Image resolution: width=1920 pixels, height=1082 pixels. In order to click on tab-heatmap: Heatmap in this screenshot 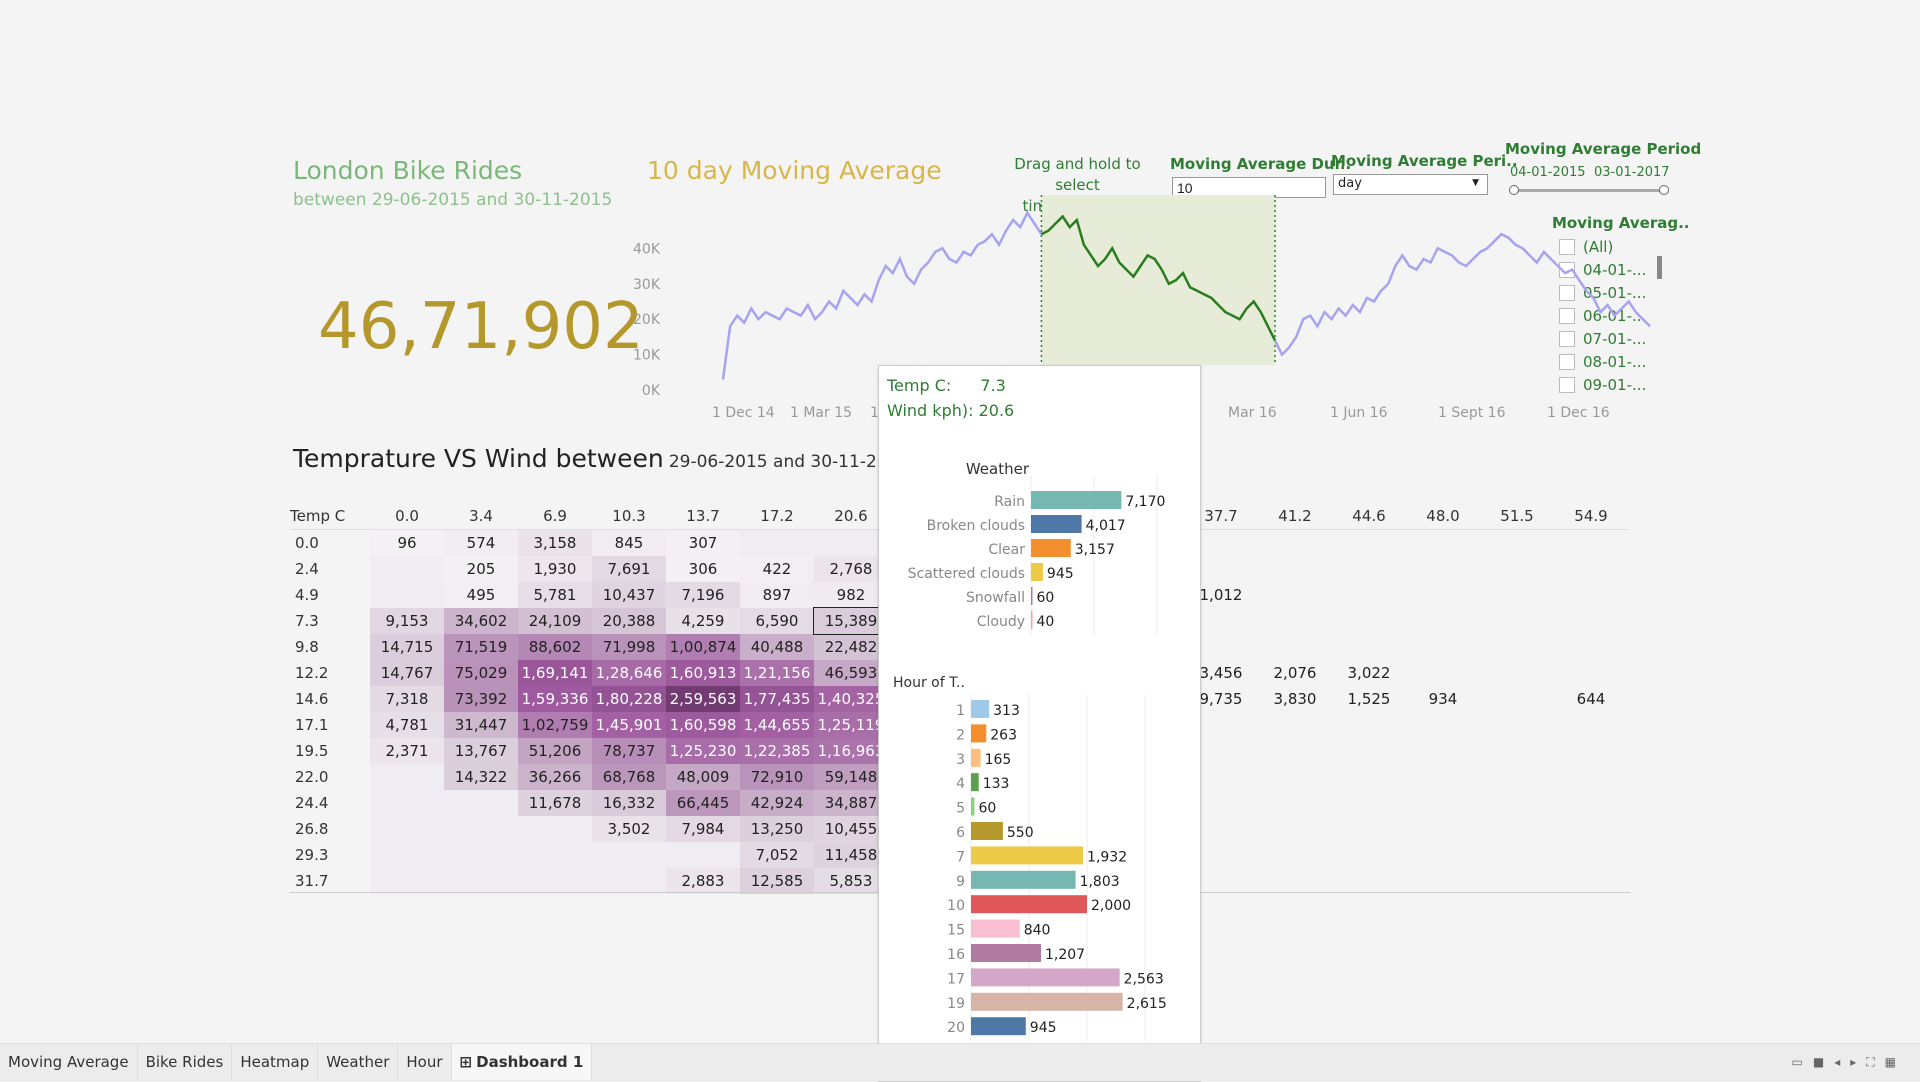, I will do `click(275, 1062)`.